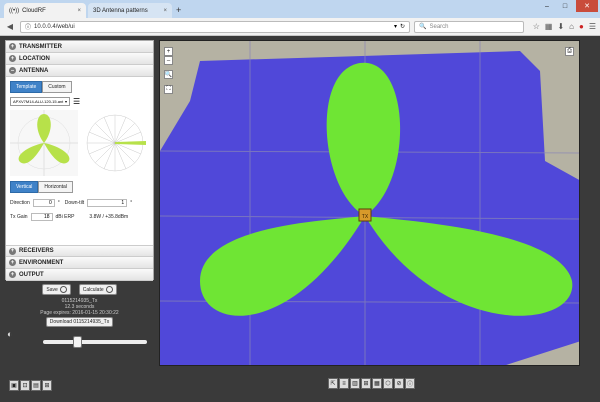 The width and height of the screenshot is (600, 402). Describe the element at coordinates (377, 383) in the screenshot. I see `table-tool-icon: ▦` at that location.